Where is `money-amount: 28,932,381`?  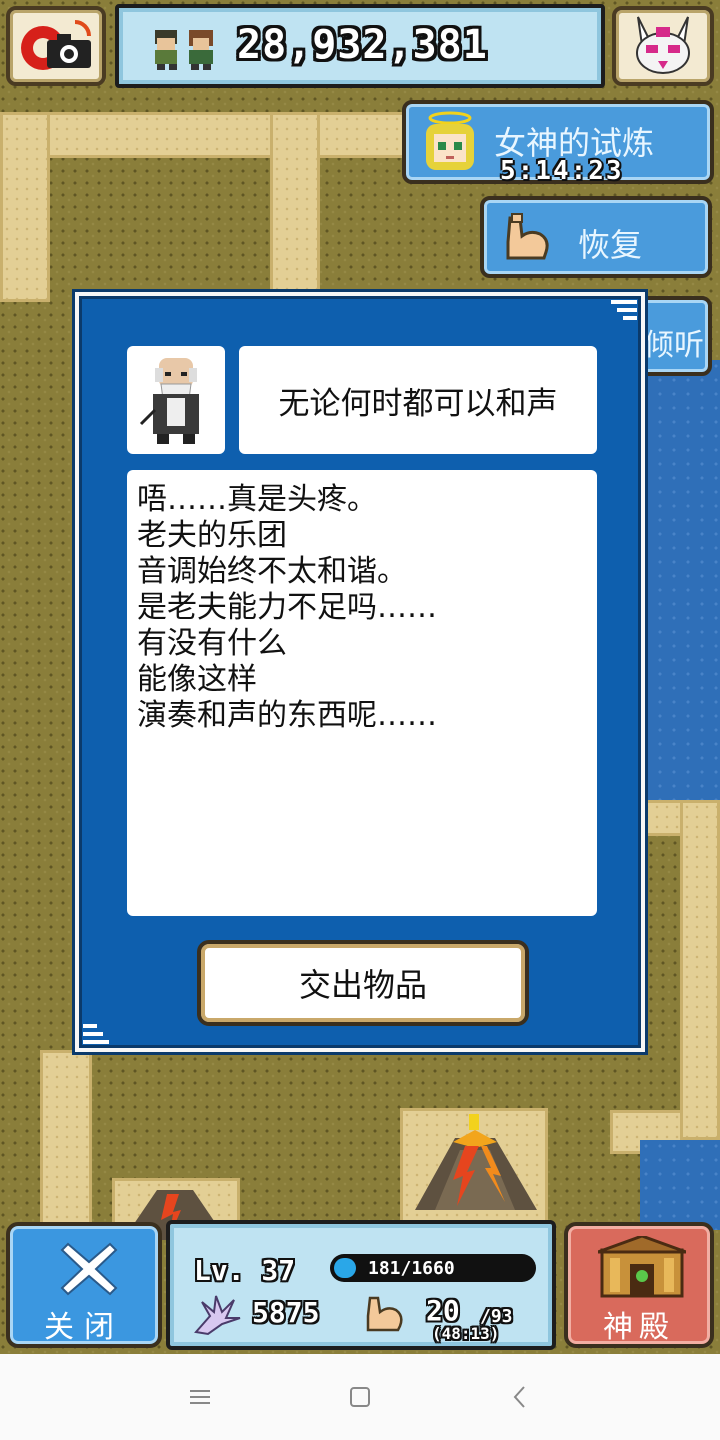 money-amount: 28,932,381 is located at coordinates (362, 45).